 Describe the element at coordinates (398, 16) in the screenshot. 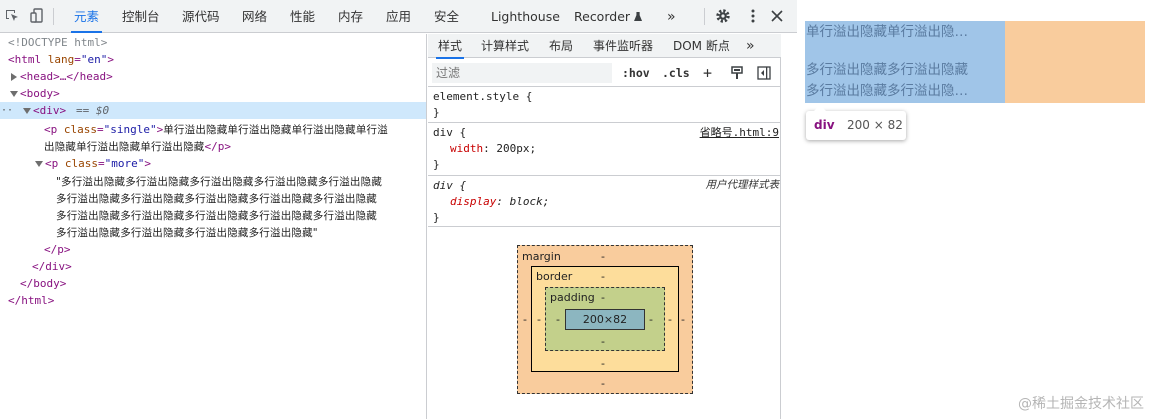

I see `tab-application: 应用` at that location.